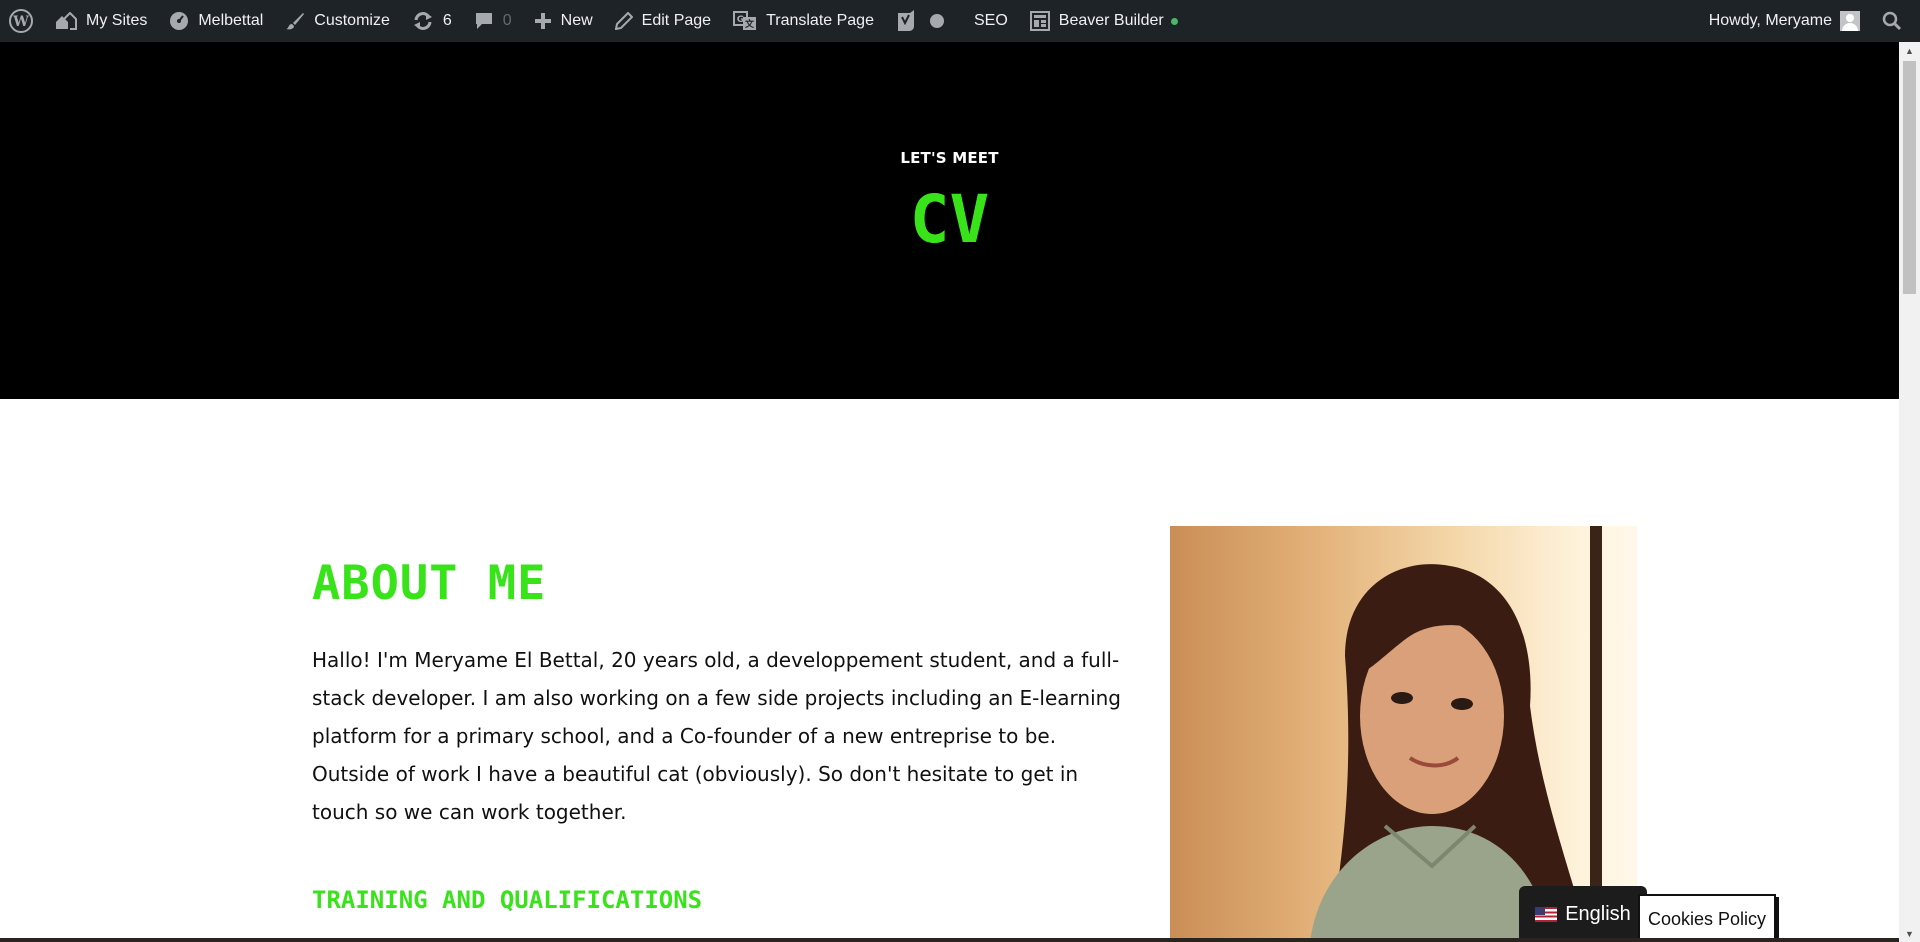 This screenshot has width=1920, height=942. Describe the element at coordinates (429, 583) in the screenshot. I see `about-heading: ABOUT ME` at that location.